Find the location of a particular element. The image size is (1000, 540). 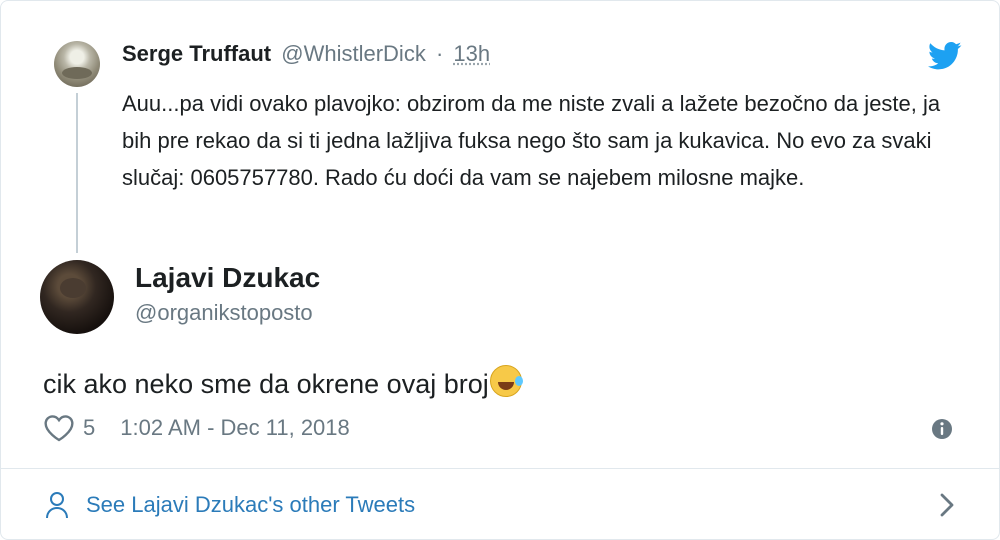

quoted-author-avatar is located at coordinates (77, 64).